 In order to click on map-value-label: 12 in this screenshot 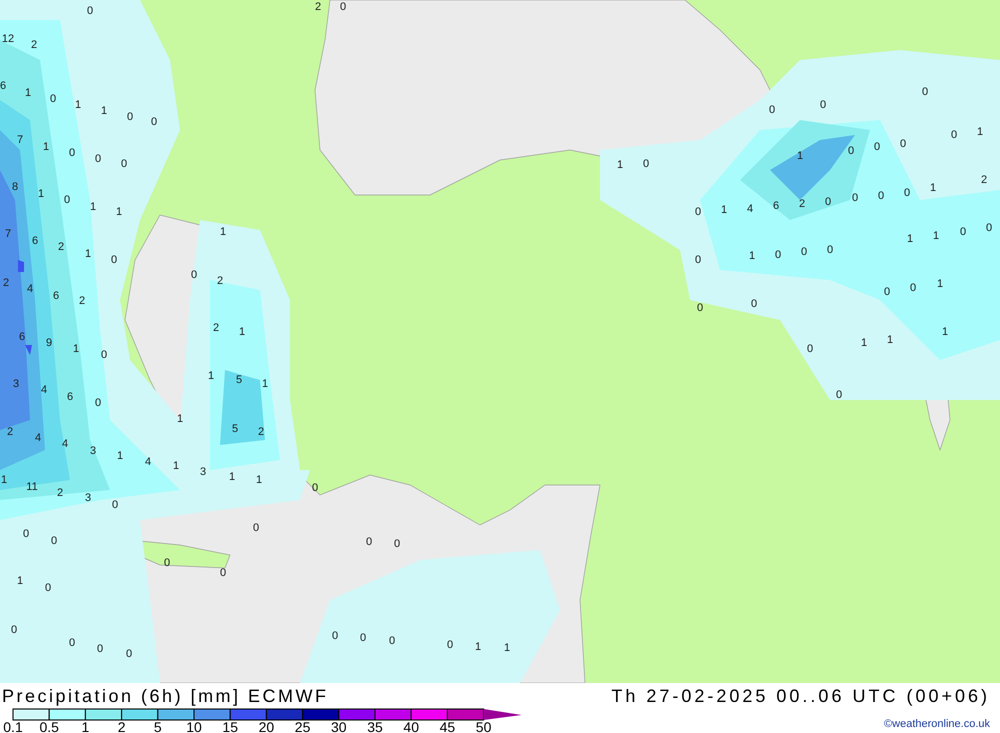, I will do `click(8, 39)`.